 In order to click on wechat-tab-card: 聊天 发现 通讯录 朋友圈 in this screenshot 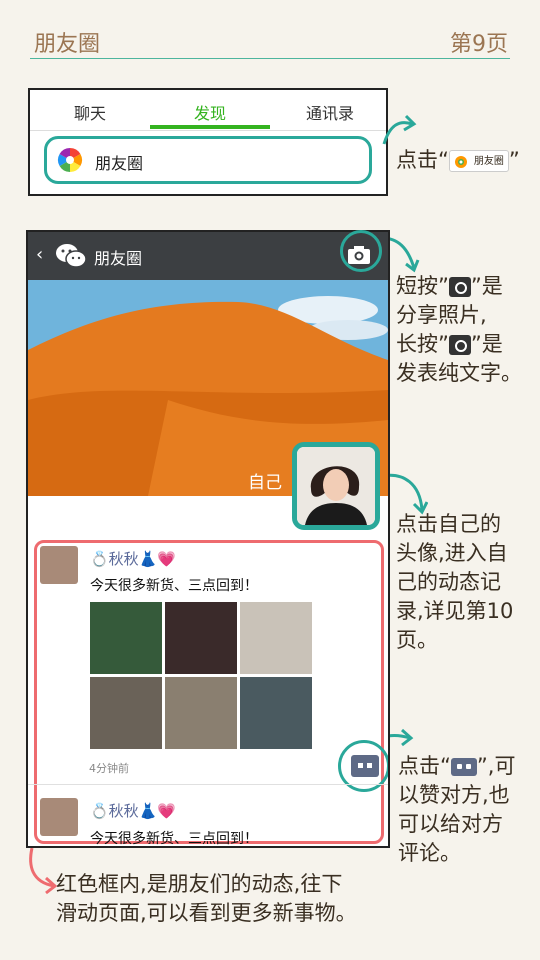, I will do `click(208, 142)`.